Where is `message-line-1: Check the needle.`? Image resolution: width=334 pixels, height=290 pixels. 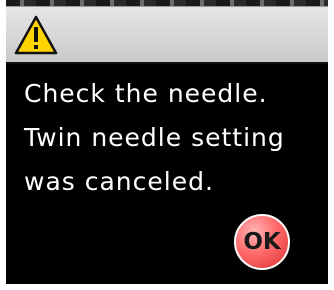
message-line-1: Check the needle. is located at coordinates (146, 93).